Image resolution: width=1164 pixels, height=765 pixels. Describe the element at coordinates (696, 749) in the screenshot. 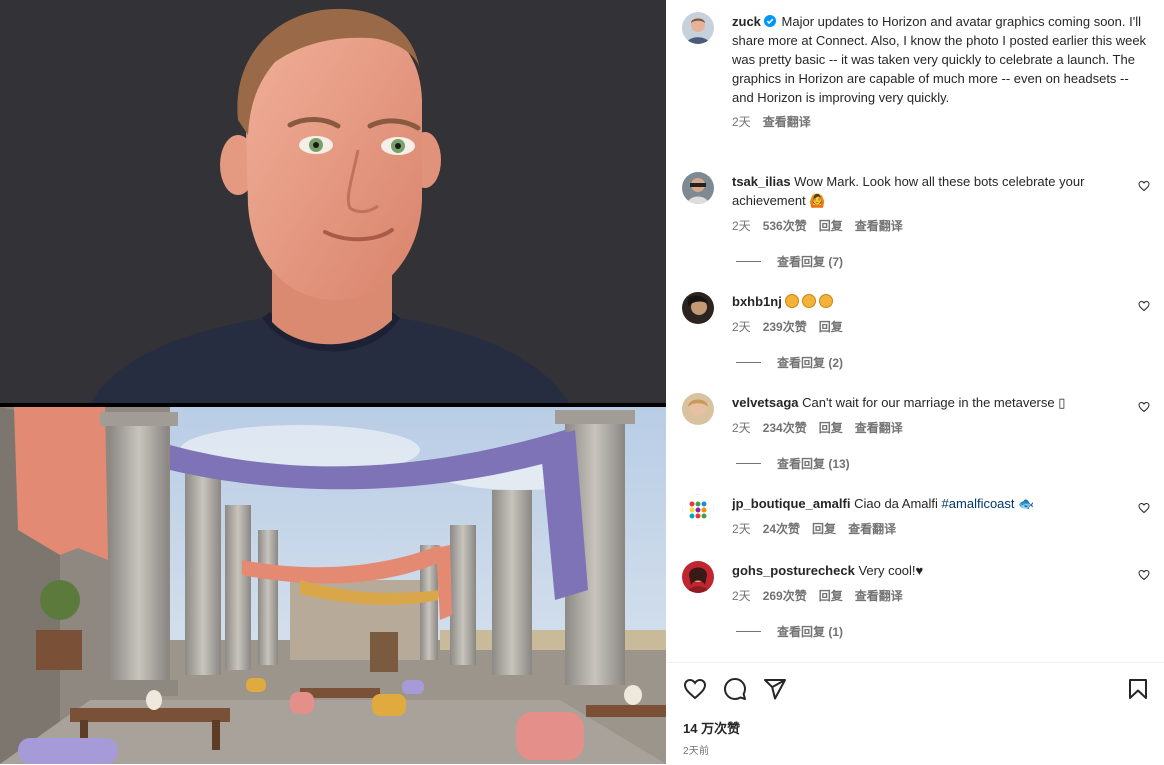

I see `post-timestamp: 2天前` at that location.